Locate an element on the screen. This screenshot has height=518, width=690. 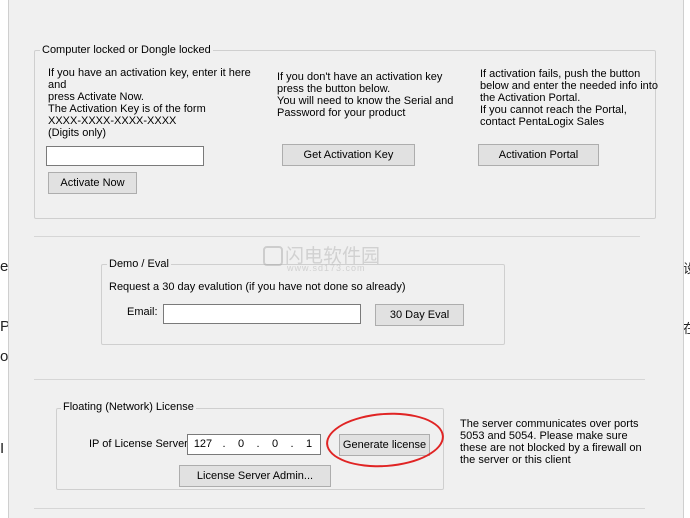
thirty-day-eval-button: 30 Day Eval is located at coordinates (419, 315).